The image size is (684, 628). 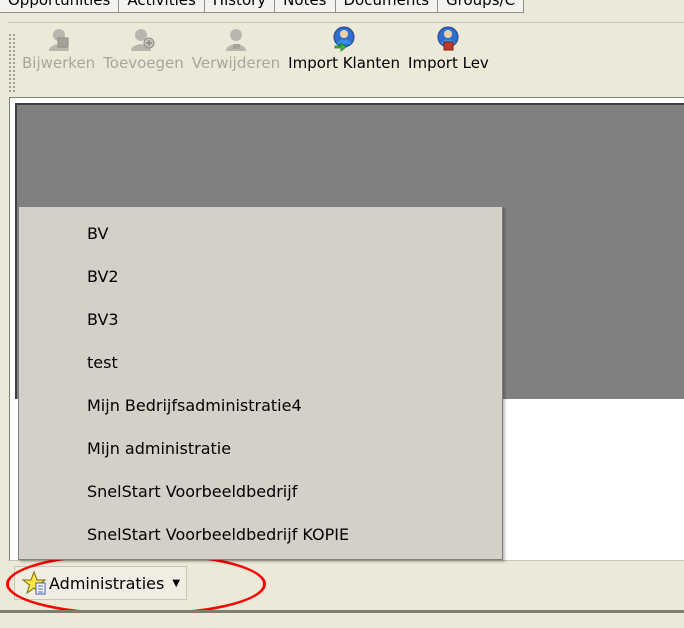 I want to click on verwijderen-button: Verwijderen, so click(x=236, y=47).